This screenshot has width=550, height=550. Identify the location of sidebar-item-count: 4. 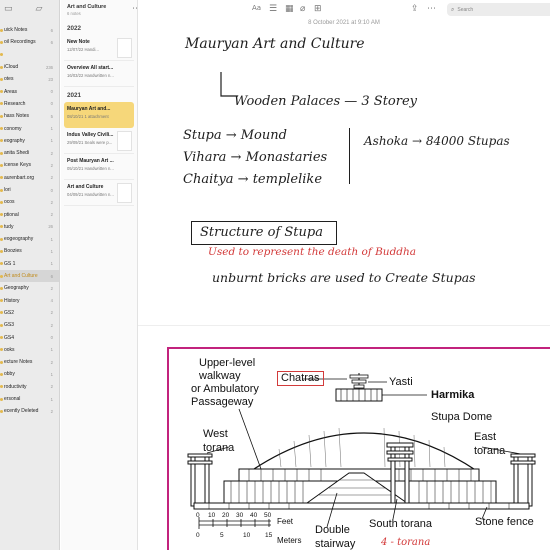
(51, 301).